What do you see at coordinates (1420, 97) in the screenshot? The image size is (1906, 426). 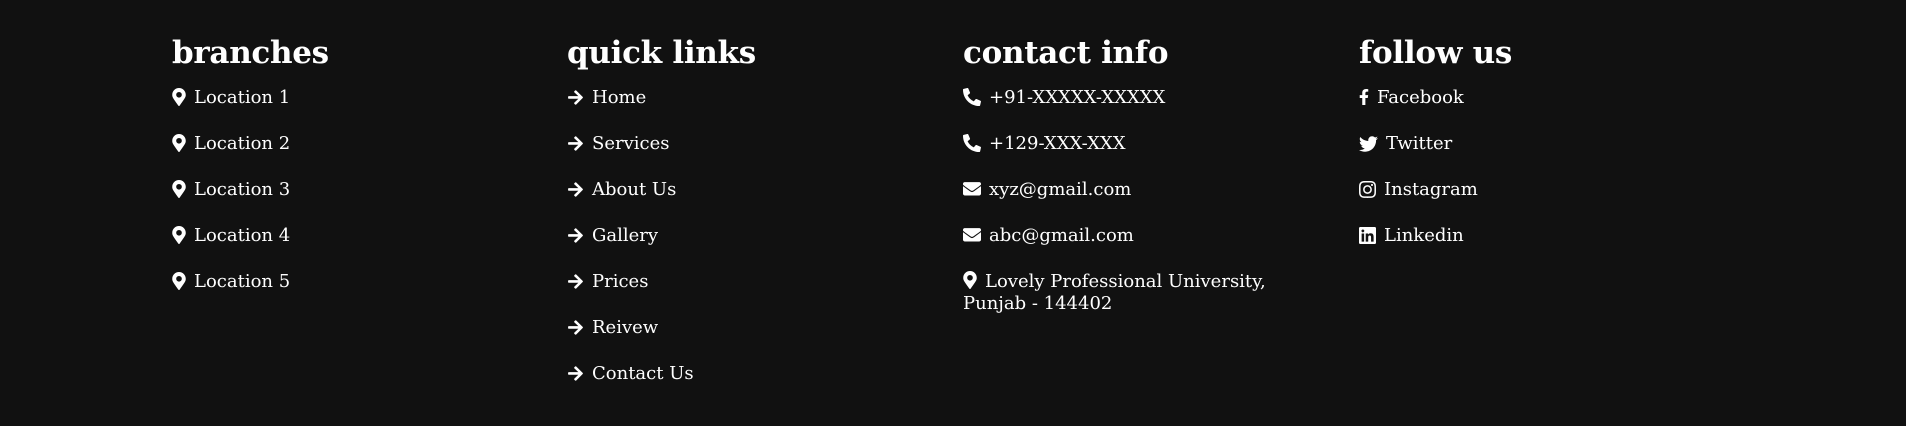 I see `social-label: Facebook` at bounding box center [1420, 97].